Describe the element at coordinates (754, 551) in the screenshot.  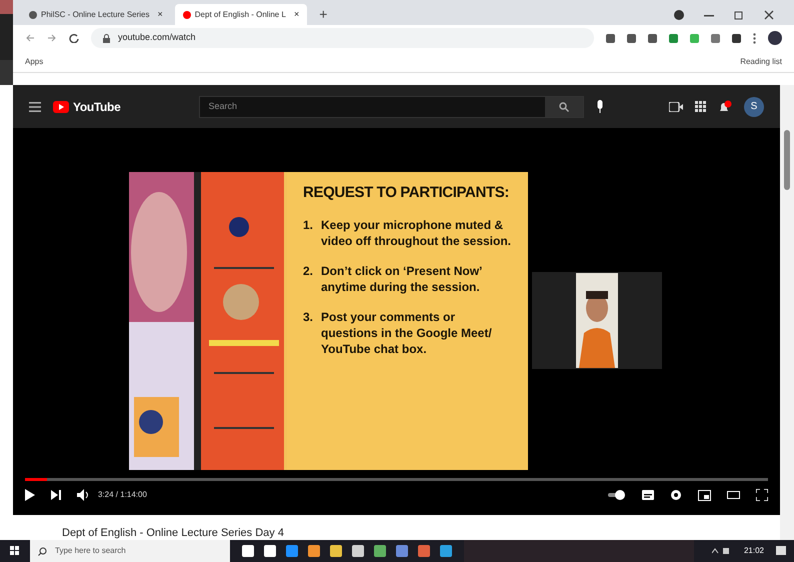
I see `clock: 21:02` at that location.